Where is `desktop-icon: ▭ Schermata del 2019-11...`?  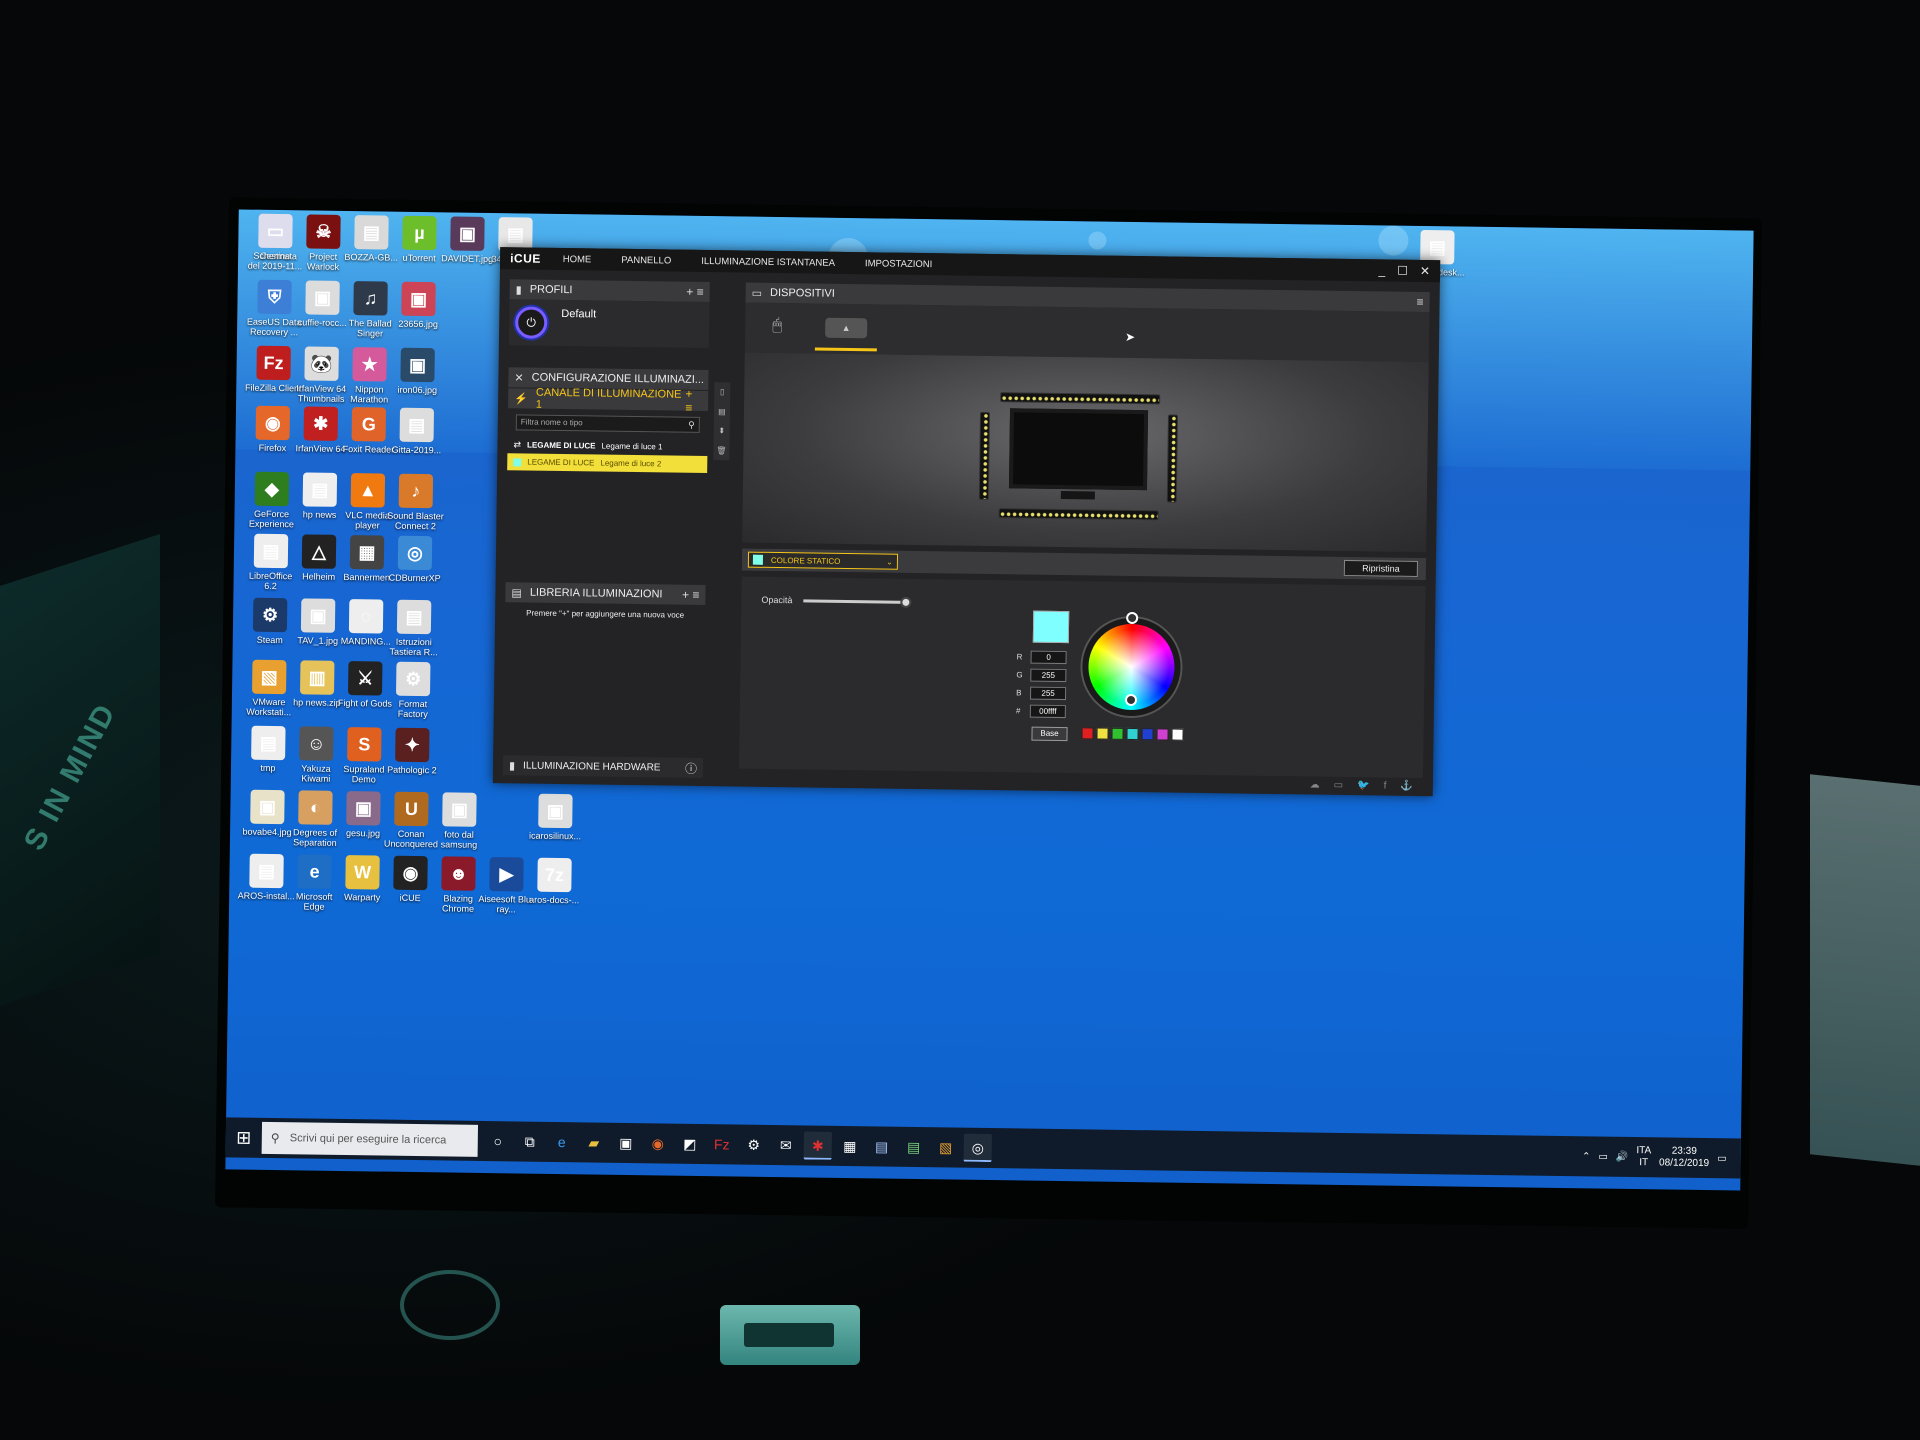 desktop-icon: ▭ Schermata del 2019-11... is located at coordinates (275, 243).